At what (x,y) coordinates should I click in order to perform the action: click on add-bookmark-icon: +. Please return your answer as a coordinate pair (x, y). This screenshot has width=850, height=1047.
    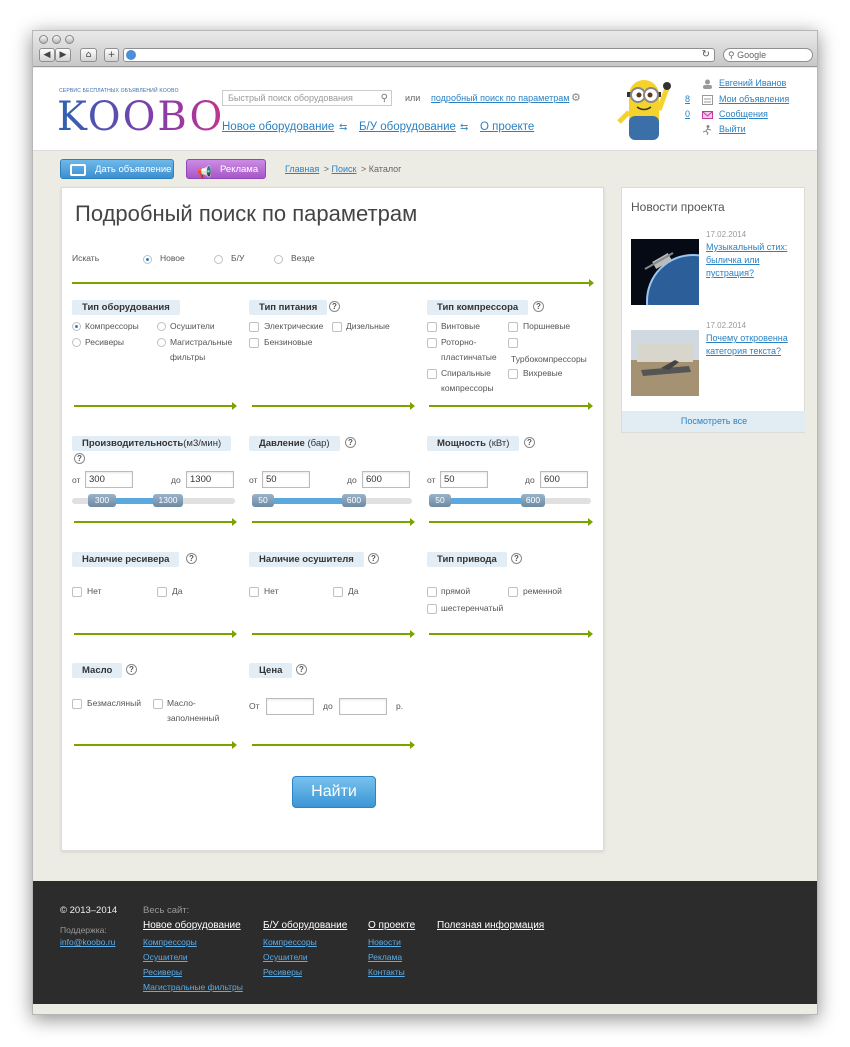
    Looking at the image, I should click on (111, 55).